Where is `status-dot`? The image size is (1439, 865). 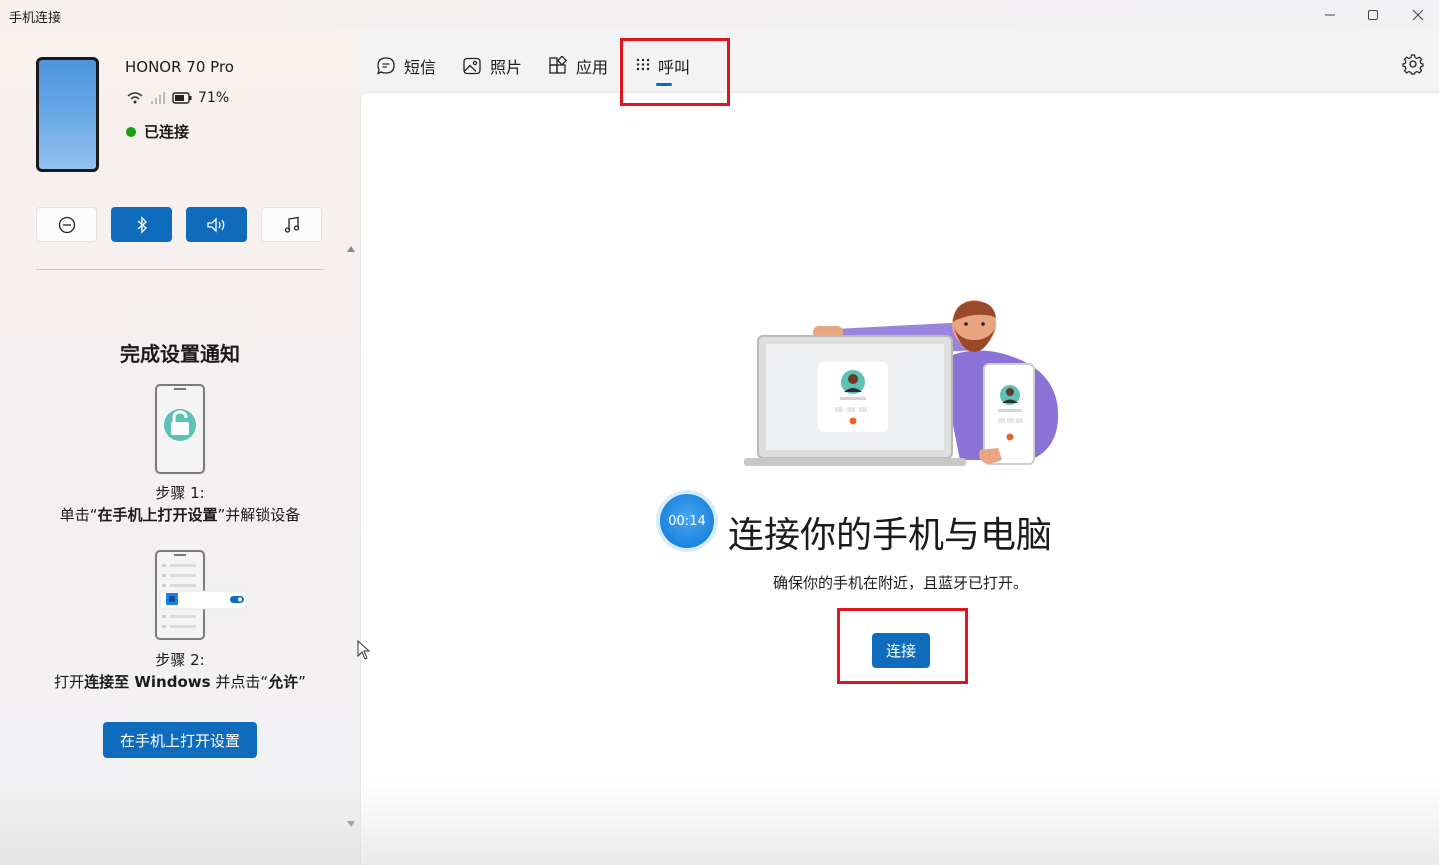 status-dot is located at coordinates (131, 131).